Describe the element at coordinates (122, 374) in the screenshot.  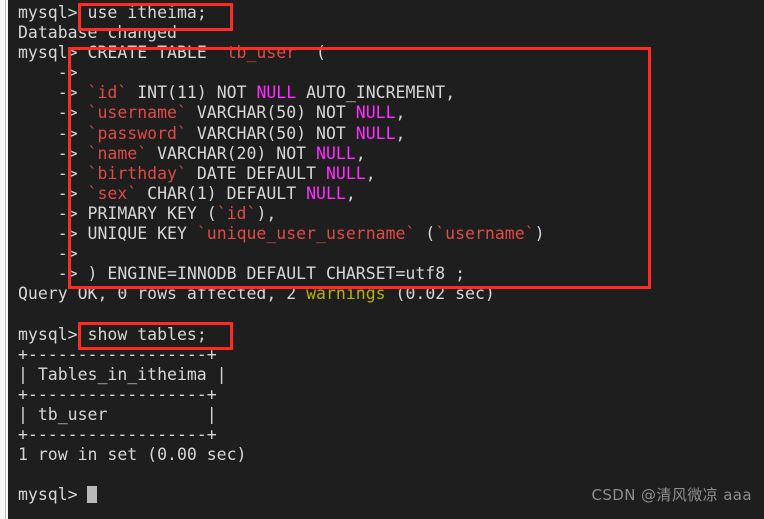
I see `terminal-text-segment: | Tables_in_itheima |` at that location.